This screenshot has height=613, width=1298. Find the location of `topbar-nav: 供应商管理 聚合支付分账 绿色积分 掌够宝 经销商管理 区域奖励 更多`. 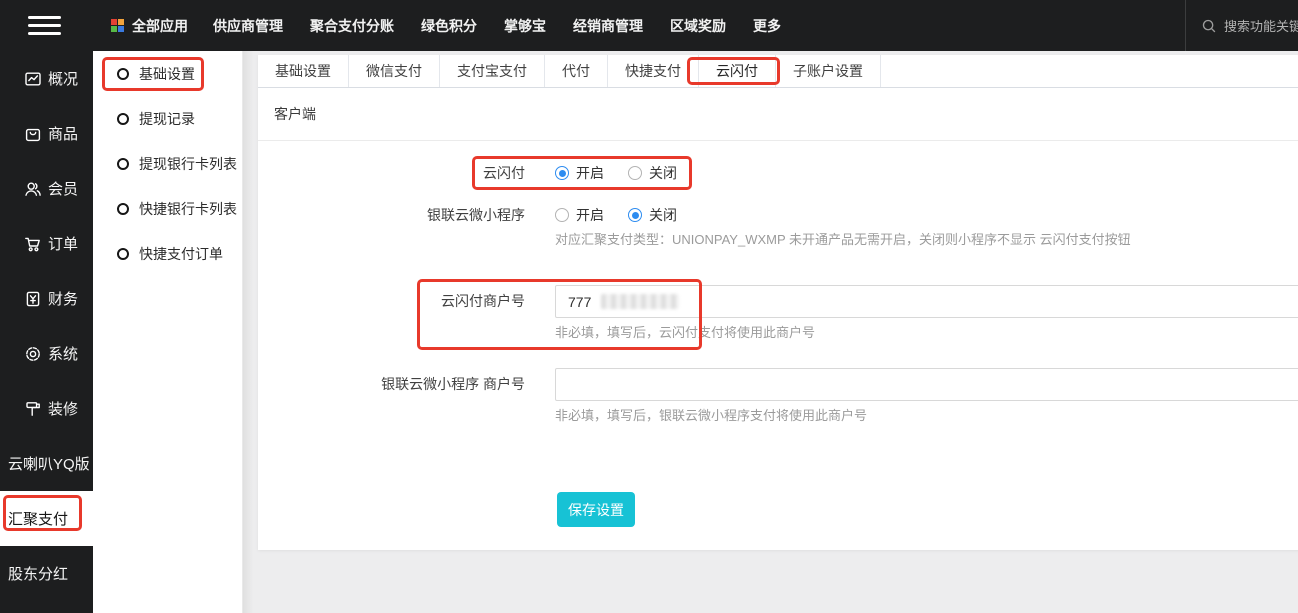

topbar-nav: 供应商管理 聚合支付分账 绿色积分 掌够宝 经销商管理 区域奖励 更多 is located at coordinates (497, 26).